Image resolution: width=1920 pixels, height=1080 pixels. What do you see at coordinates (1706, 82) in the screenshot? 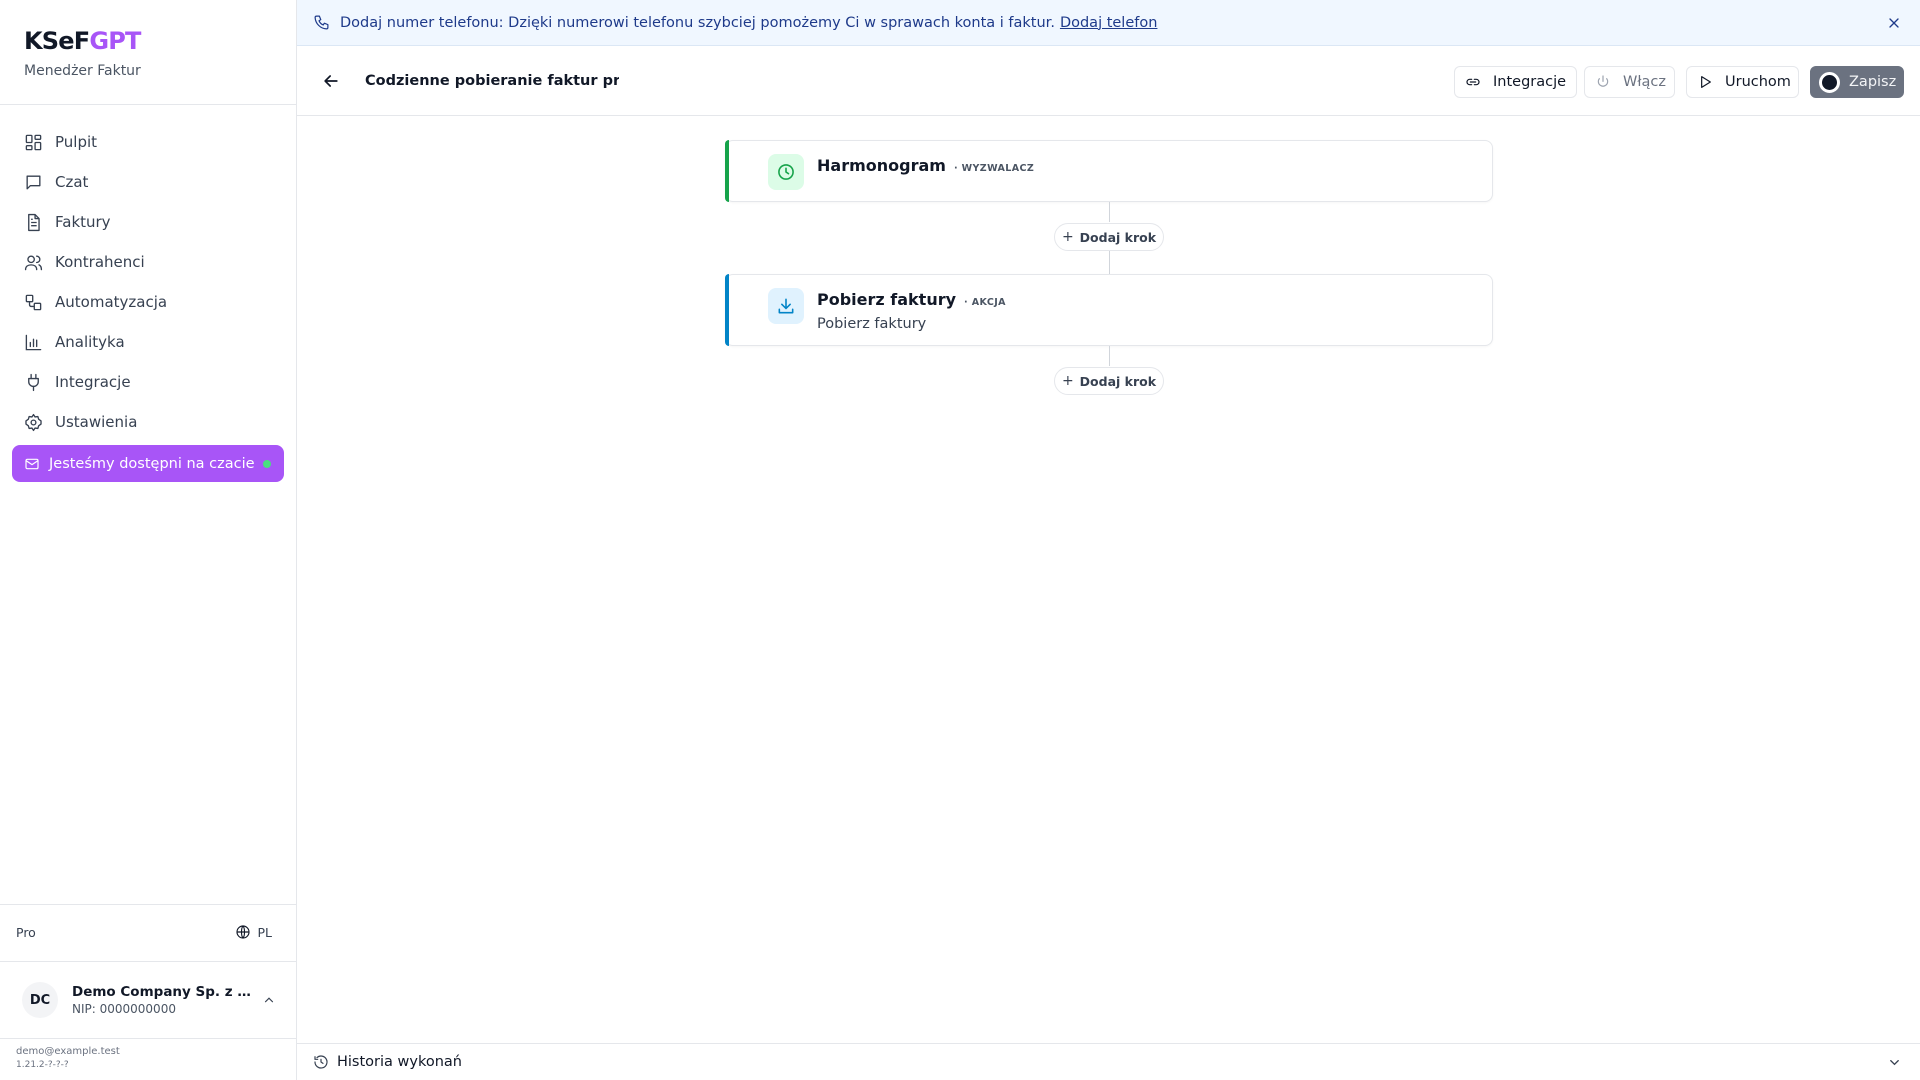
I see `play-icon` at bounding box center [1706, 82].